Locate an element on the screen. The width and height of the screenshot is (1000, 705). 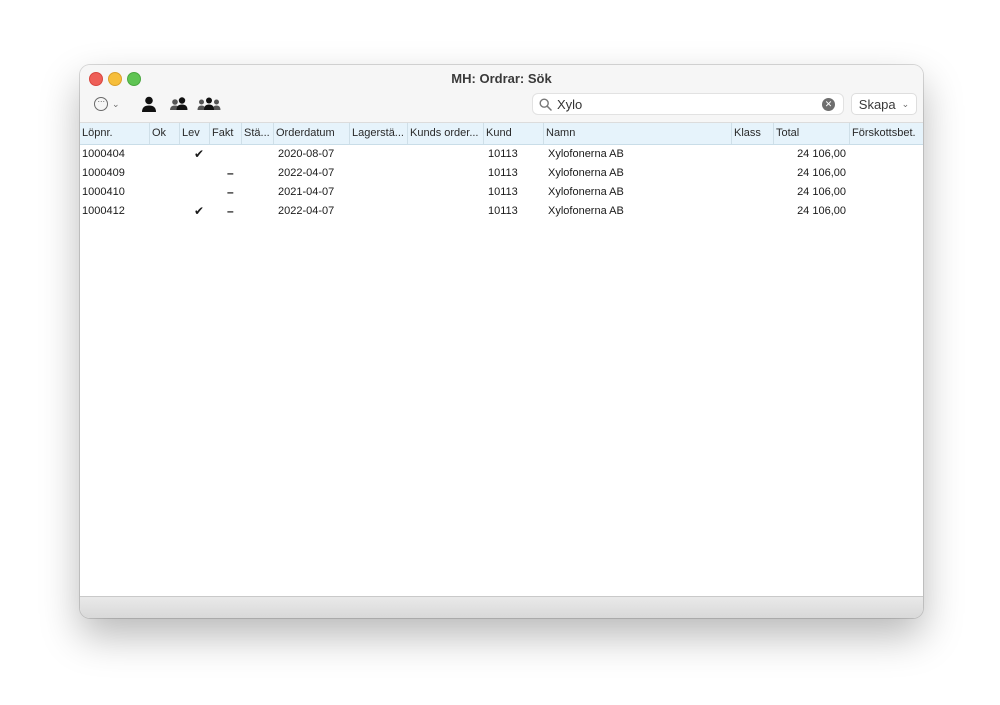
window-titlebar: MH: Ordrar: Sök ··· ⌄ Xylo ✕ Skapa ⌄ is located at coordinates (501, 94).